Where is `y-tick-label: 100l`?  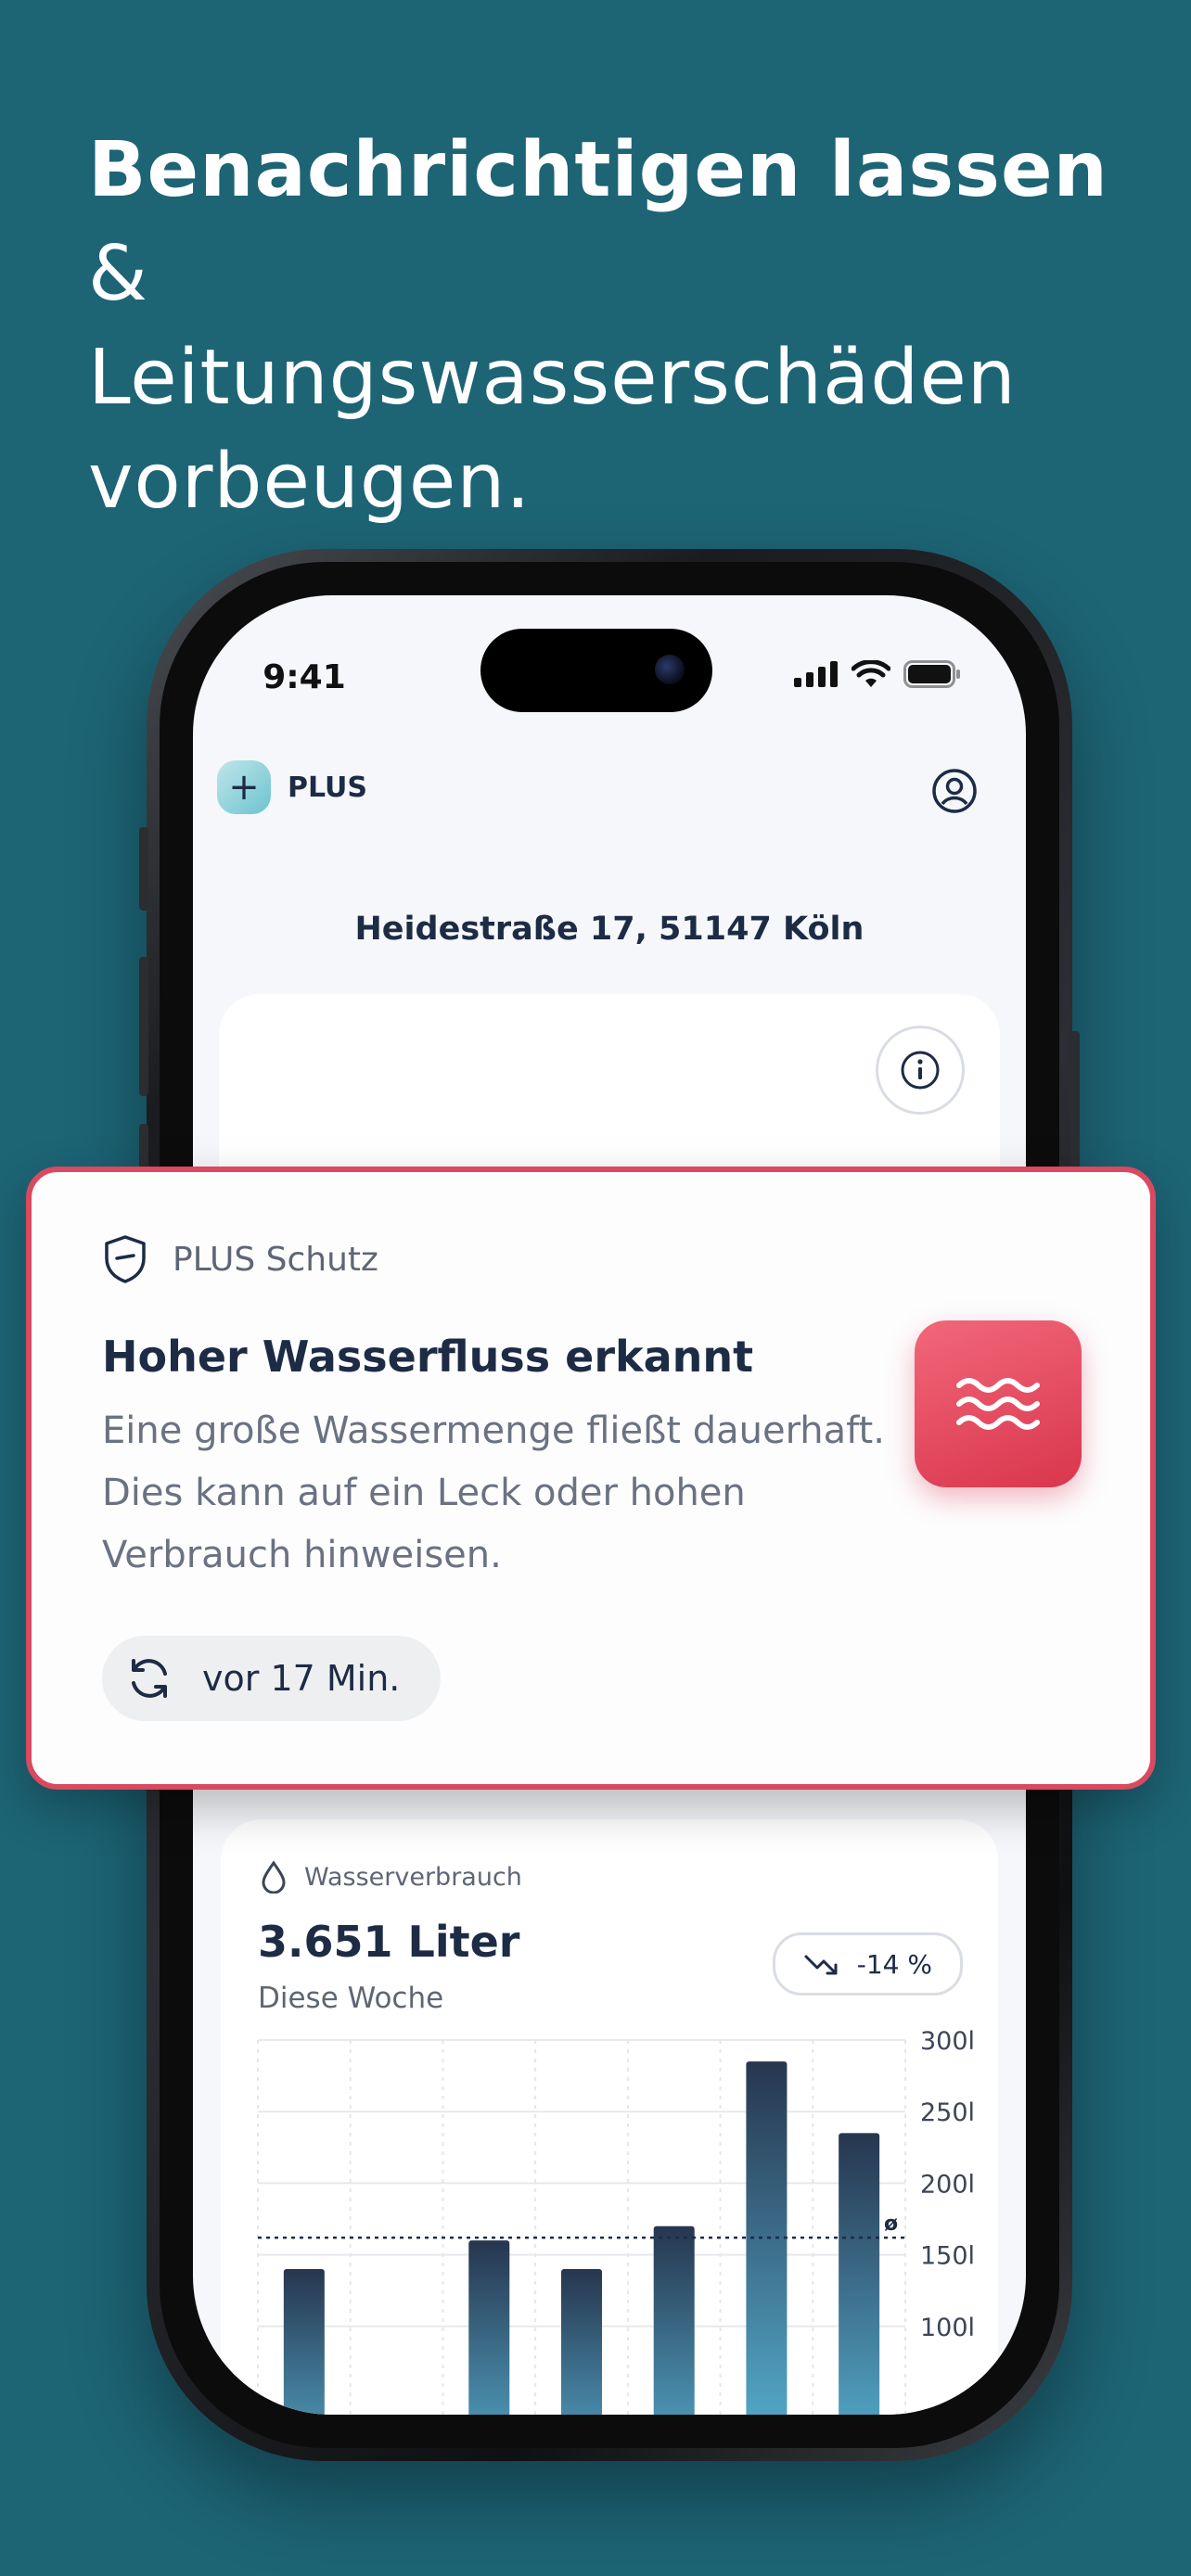
y-tick-label: 100l is located at coordinates (947, 2328).